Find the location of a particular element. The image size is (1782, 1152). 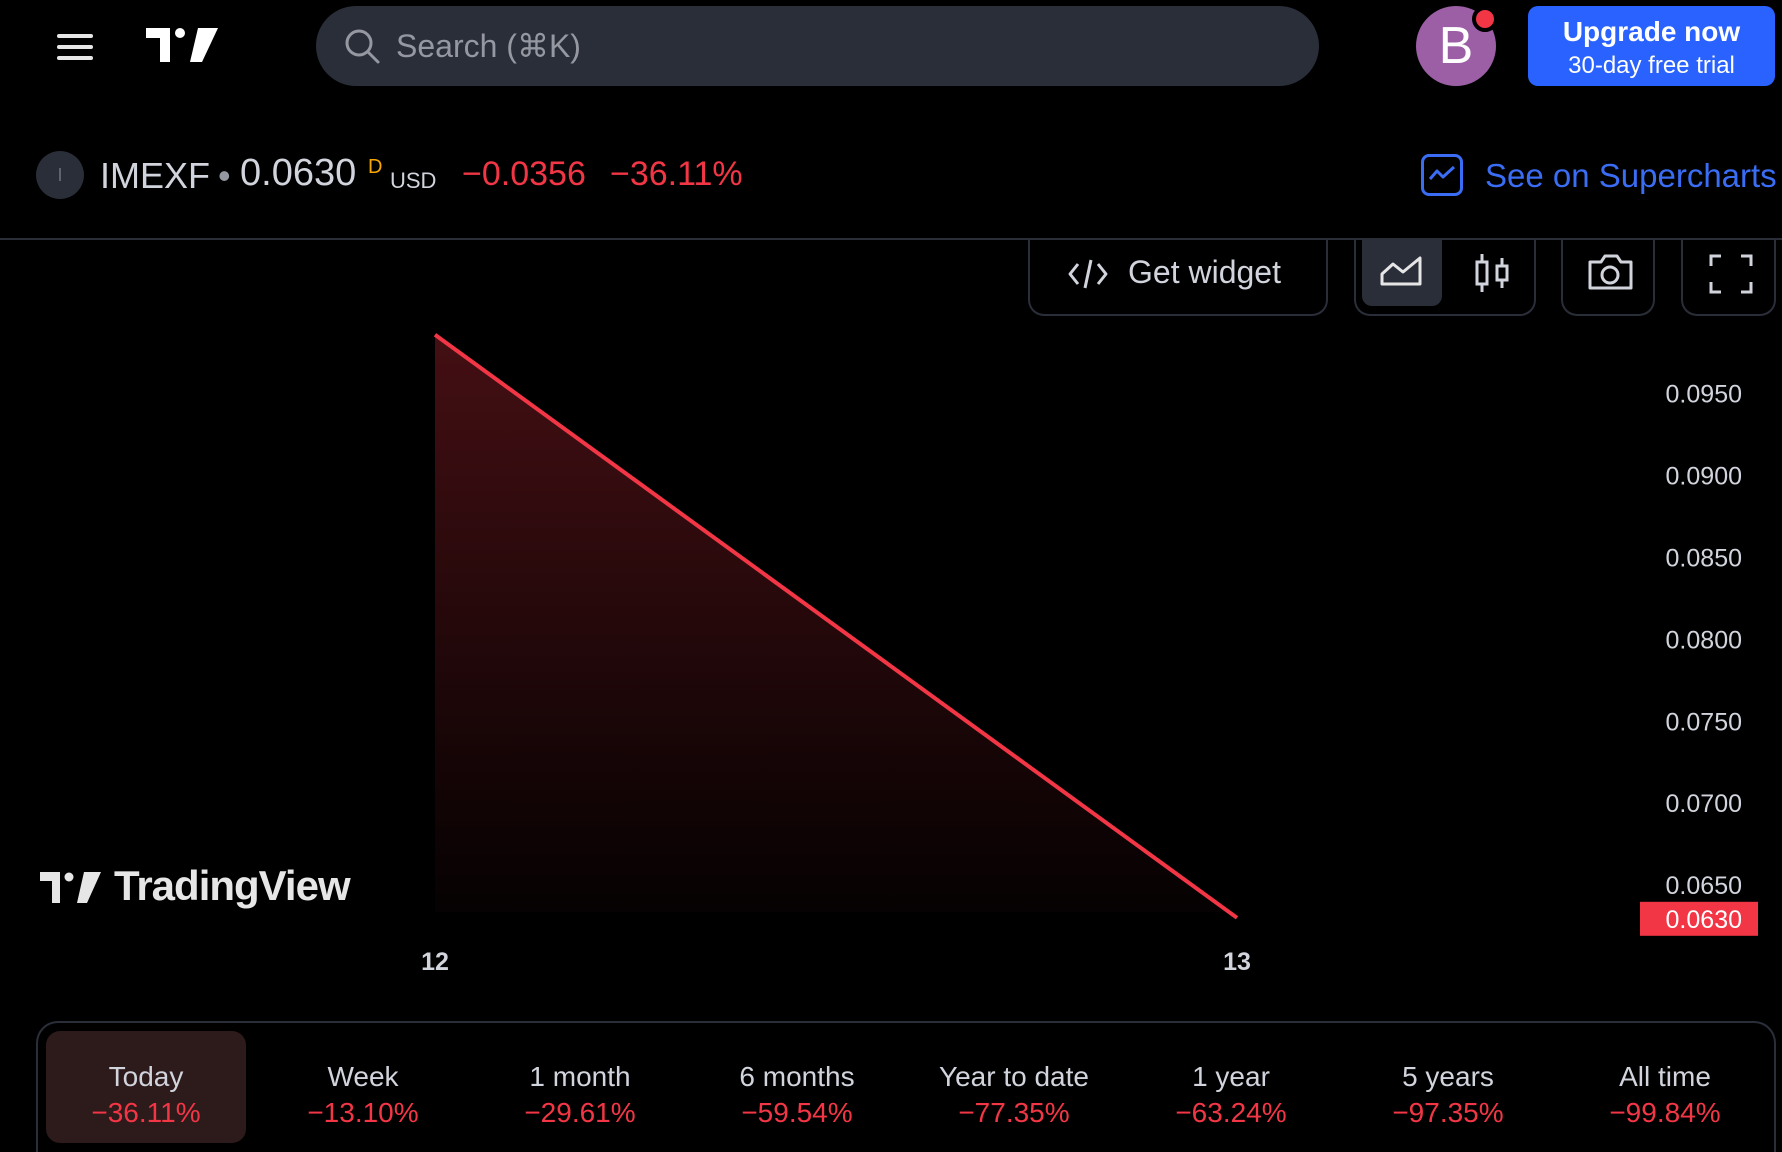

notification-dot is located at coordinates (1485, 19).